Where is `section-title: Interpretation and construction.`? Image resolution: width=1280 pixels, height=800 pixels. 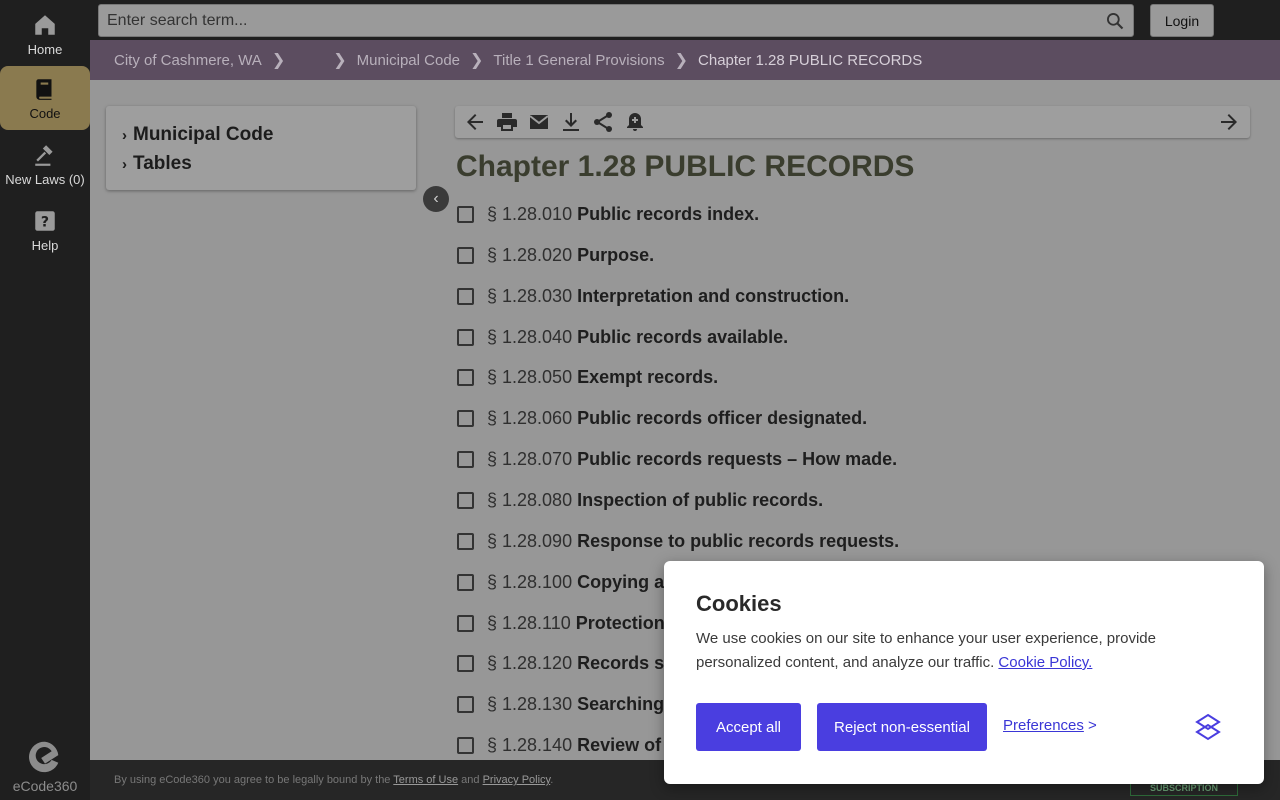 section-title: Interpretation and construction. is located at coordinates (713, 296).